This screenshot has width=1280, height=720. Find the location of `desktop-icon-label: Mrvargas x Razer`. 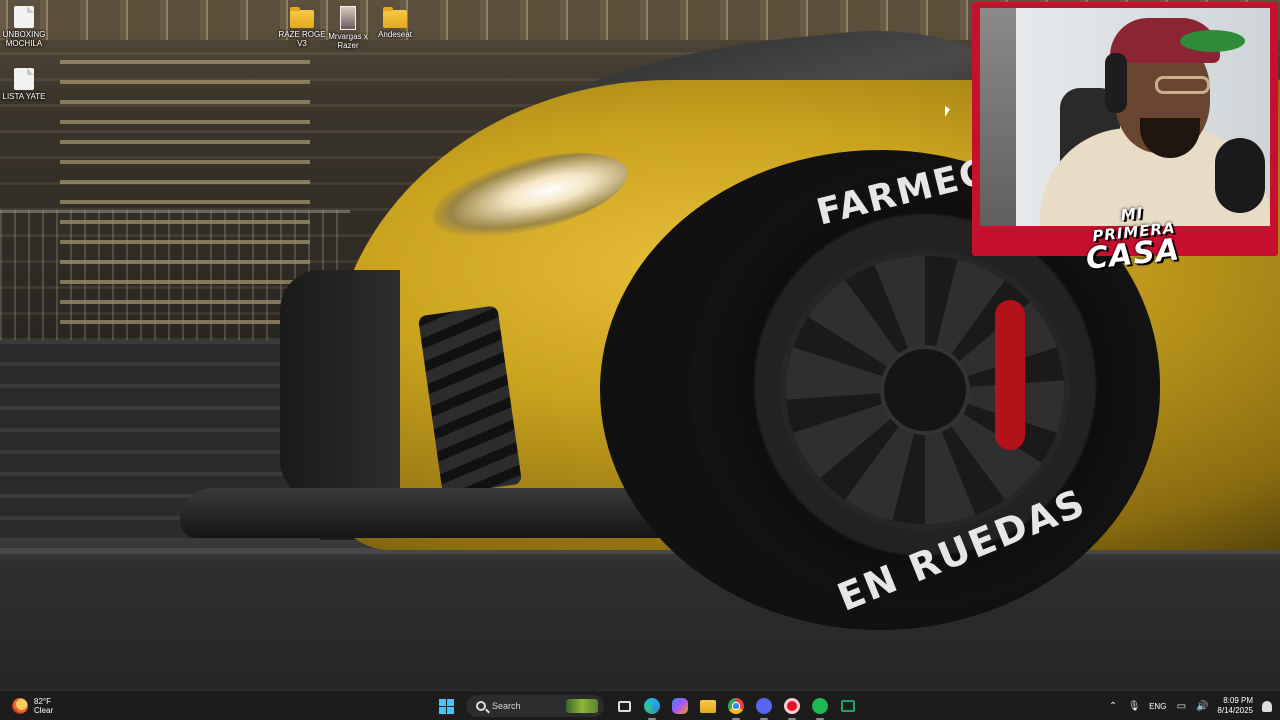

desktop-icon-label: Mrvargas x Razer is located at coordinates (348, 41).